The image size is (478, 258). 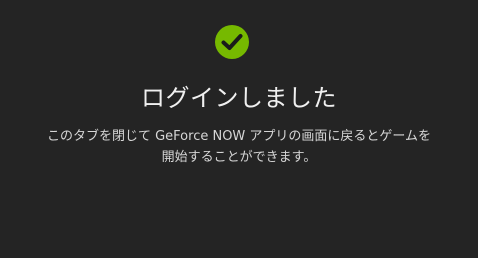 I want to click on checkmark-icon, so click(x=232, y=42).